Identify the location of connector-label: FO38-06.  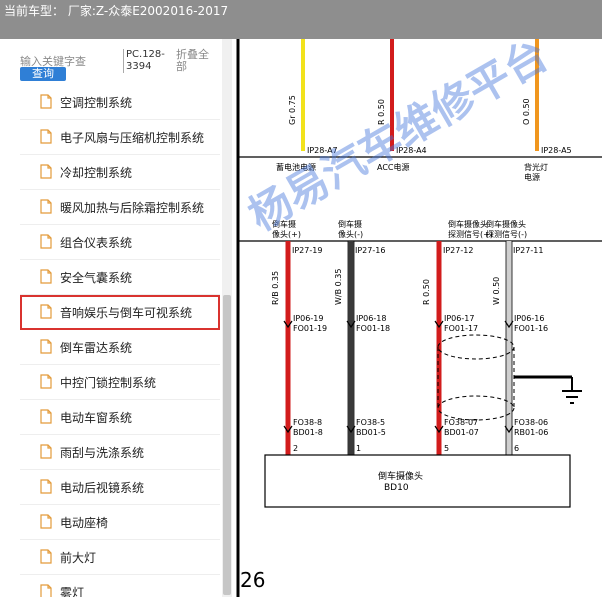
(531, 422).